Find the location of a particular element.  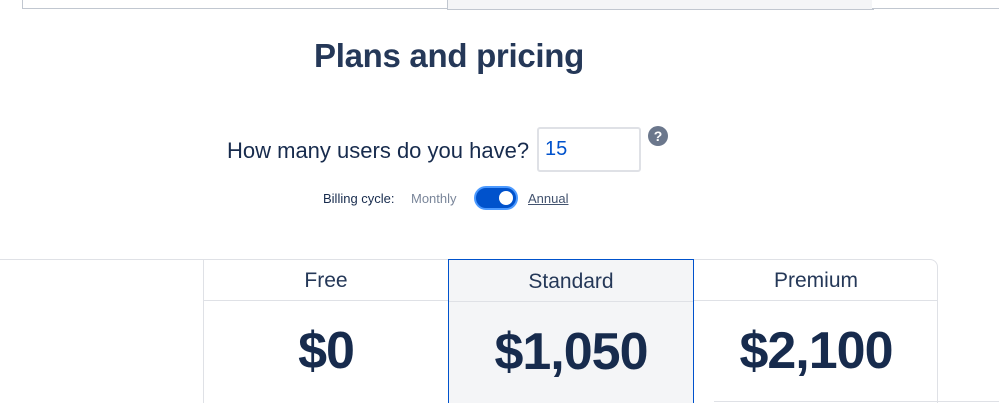

plan-price: $2,100 is located at coordinates (816, 351).